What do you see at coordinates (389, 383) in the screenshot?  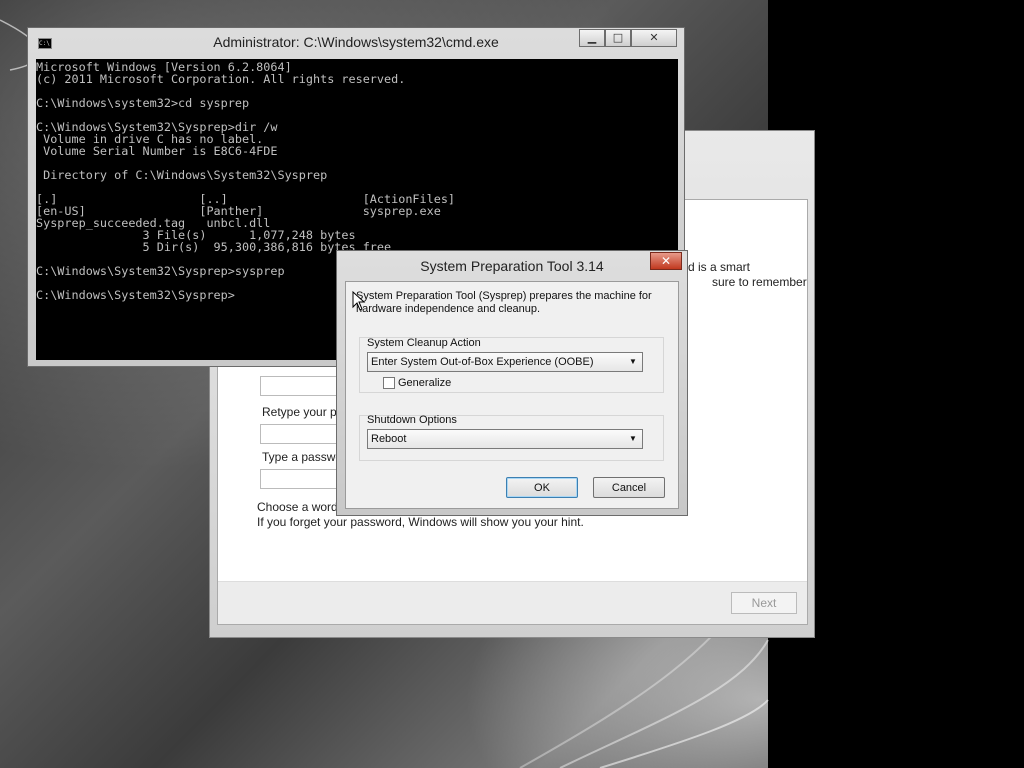 I see `generalize-checkbox` at bounding box center [389, 383].